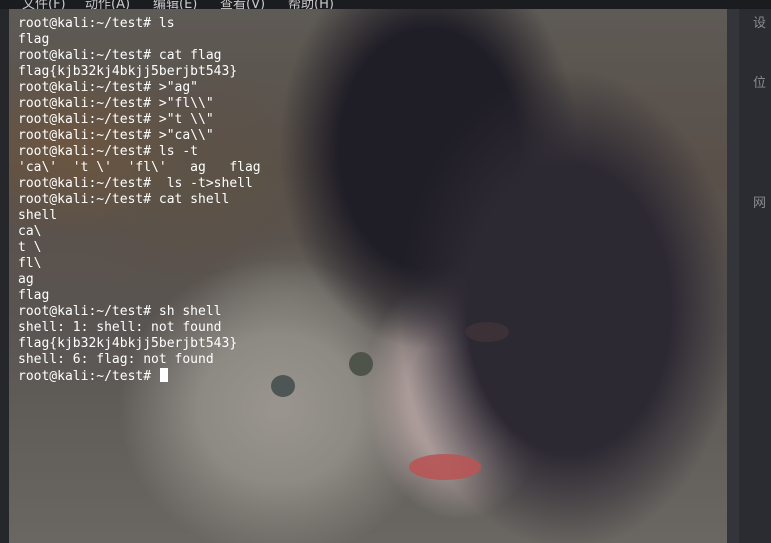 The image size is (771, 543). I want to click on menu-edit: 编辑(E), so click(175, 4).